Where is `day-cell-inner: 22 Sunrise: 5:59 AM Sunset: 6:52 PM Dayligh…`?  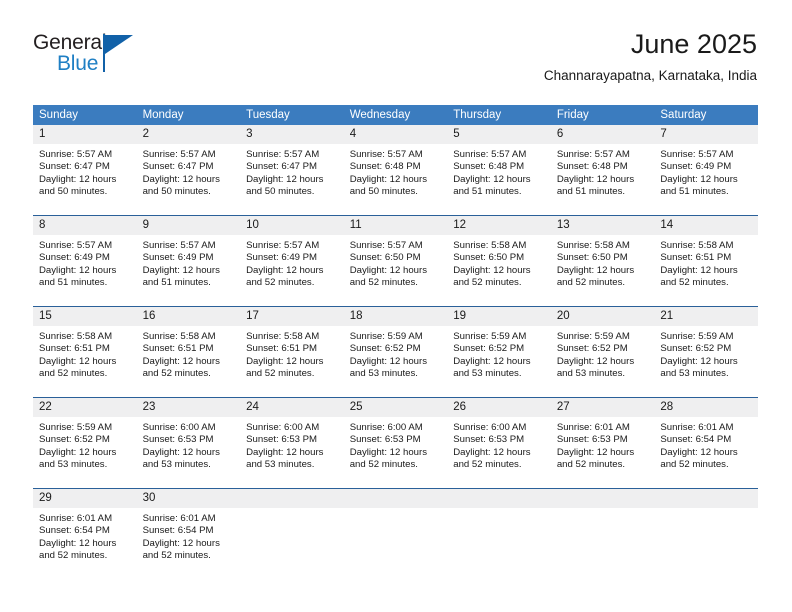
day-cell-inner: 22 Sunrise: 5:59 AM Sunset: 6:52 PM Dayligh… is located at coordinates (85, 443).